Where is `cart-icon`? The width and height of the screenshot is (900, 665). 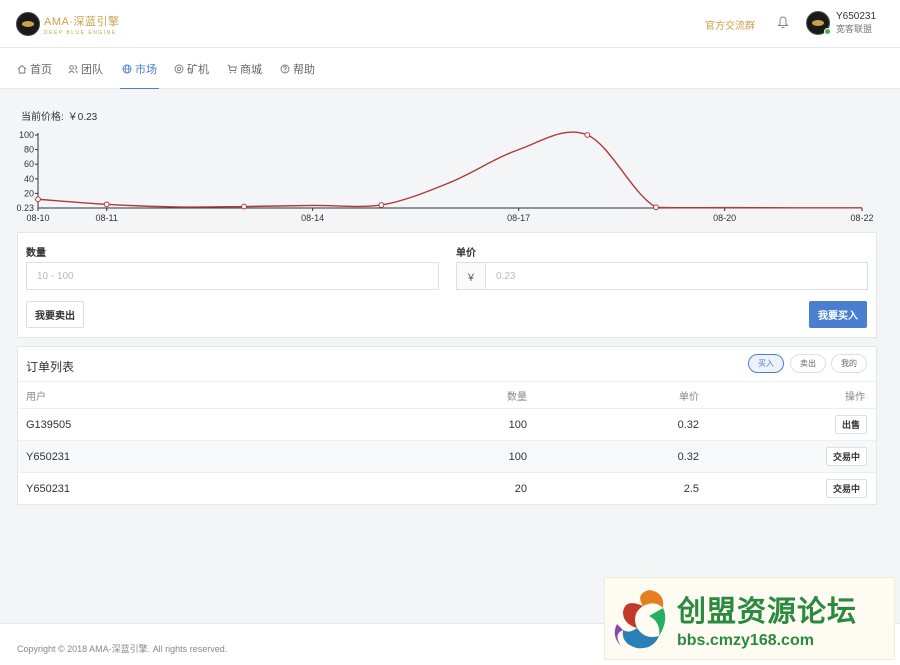 cart-icon is located at coordinates (232, 68).